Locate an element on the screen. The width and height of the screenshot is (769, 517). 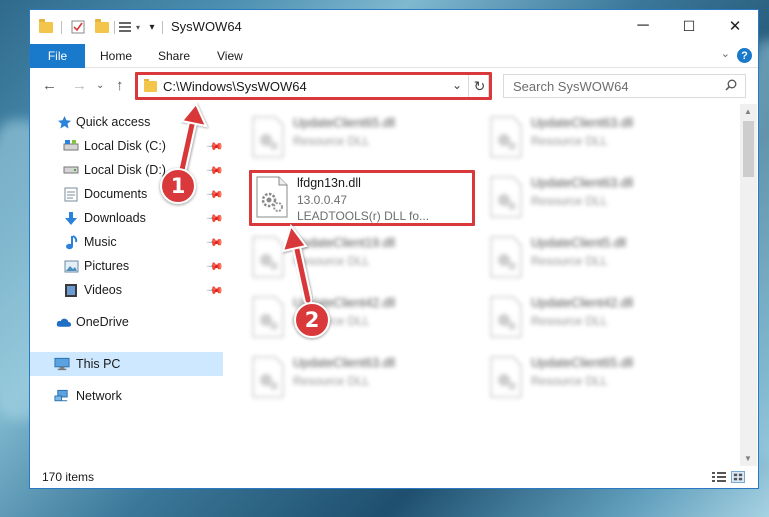
search-icon is located at coordinates (731, 85).